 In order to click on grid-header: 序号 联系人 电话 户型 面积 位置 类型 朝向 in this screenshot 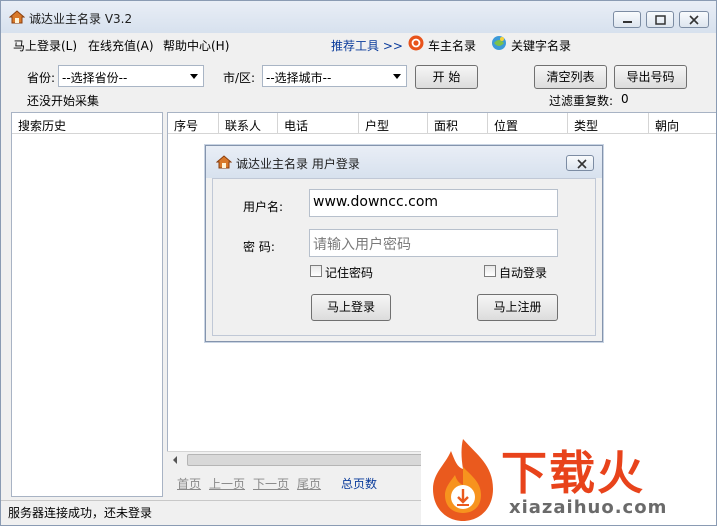, I will do `click(442, 123)`.